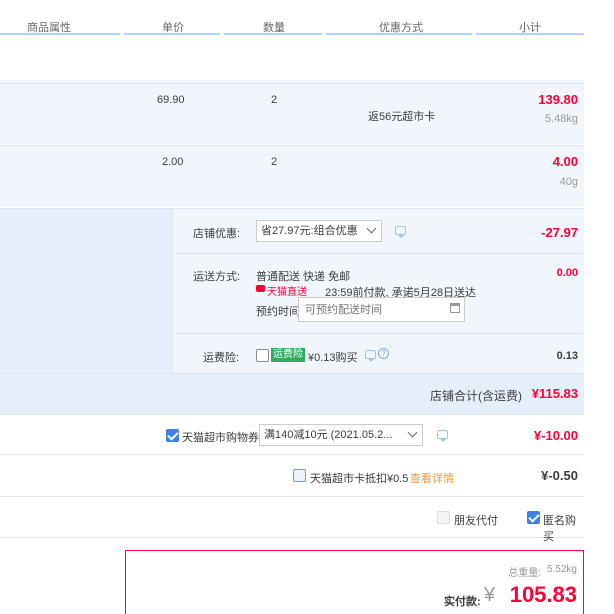  I want to click on item-weight: 40g, so click(568, 182).